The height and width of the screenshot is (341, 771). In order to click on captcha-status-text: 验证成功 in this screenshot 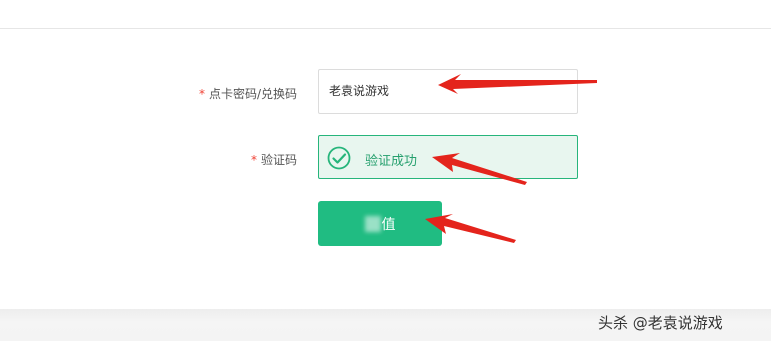, I will do `click(391, 161)`.